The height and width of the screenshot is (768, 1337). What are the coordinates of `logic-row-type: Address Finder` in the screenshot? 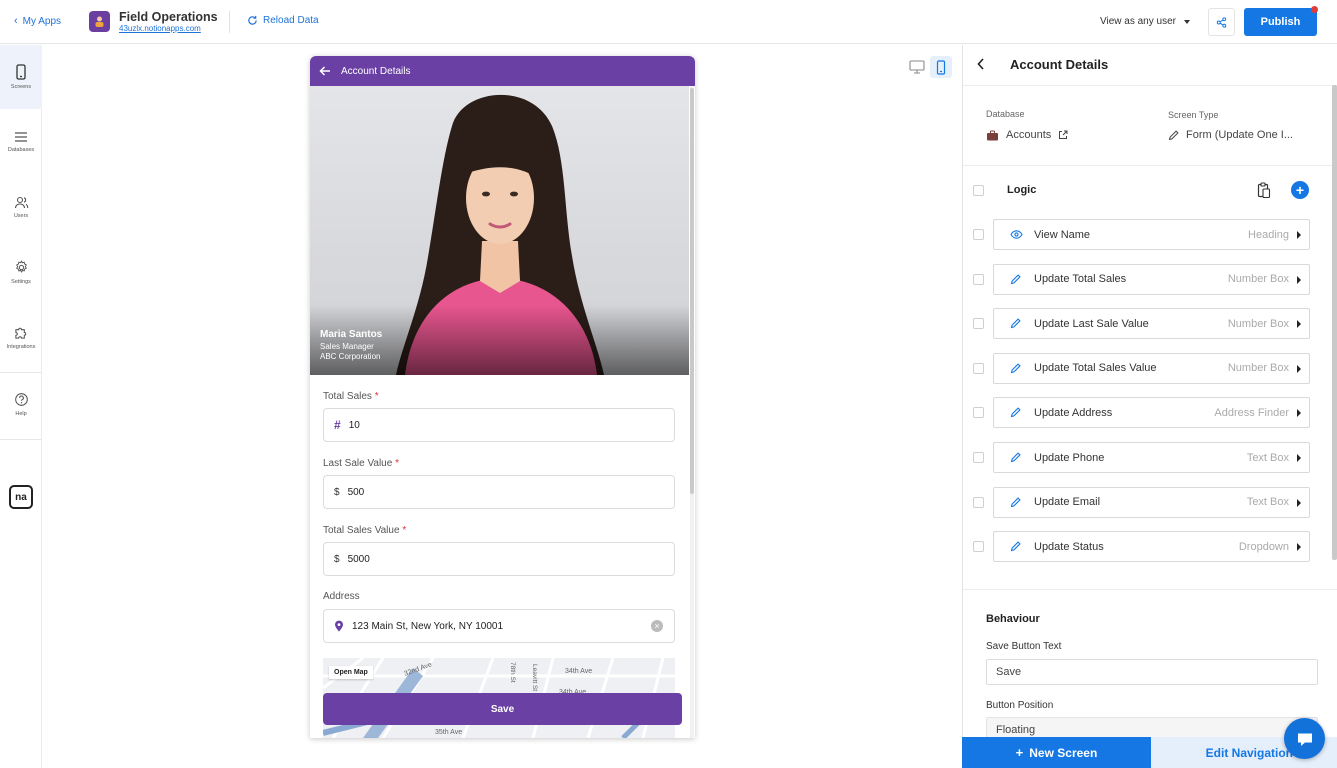 It's located at (1251, 412).